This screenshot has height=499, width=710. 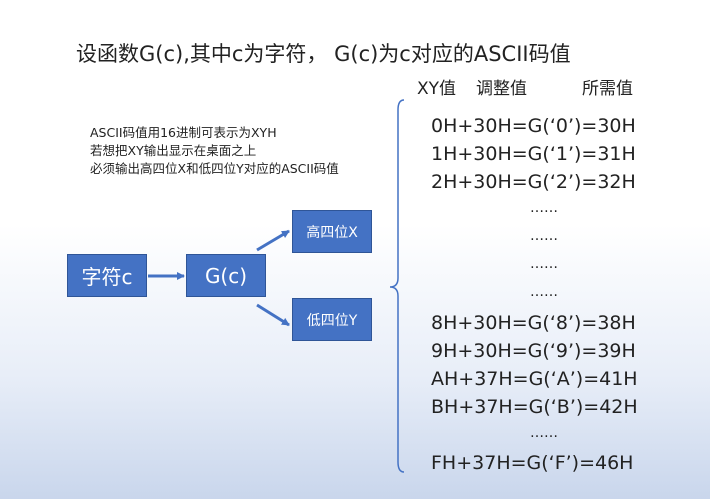 What do you see at coordinates (107, 275) in the screenshot?
I see `box-char-c: 字符c` at bounding box center [107, 275].